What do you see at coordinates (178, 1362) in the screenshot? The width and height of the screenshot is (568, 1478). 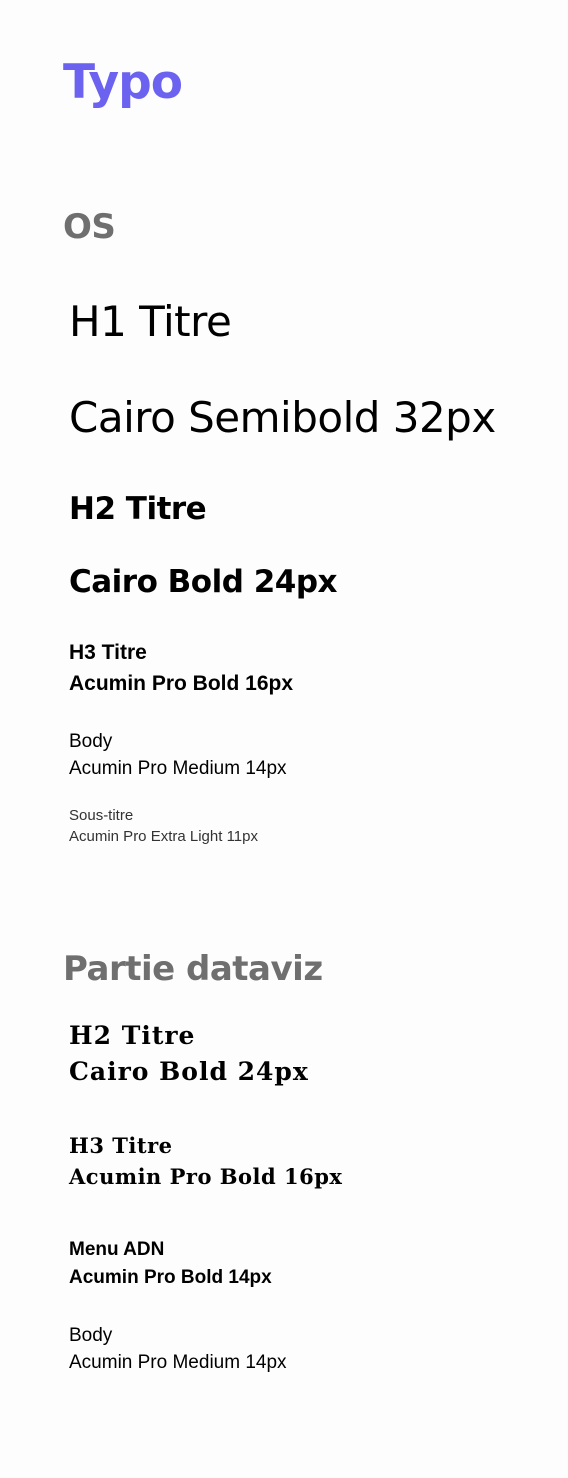 I see `dataviz-body-sample-font: Acumin Pro Medium 14px` at bounding box center [178, 1362].